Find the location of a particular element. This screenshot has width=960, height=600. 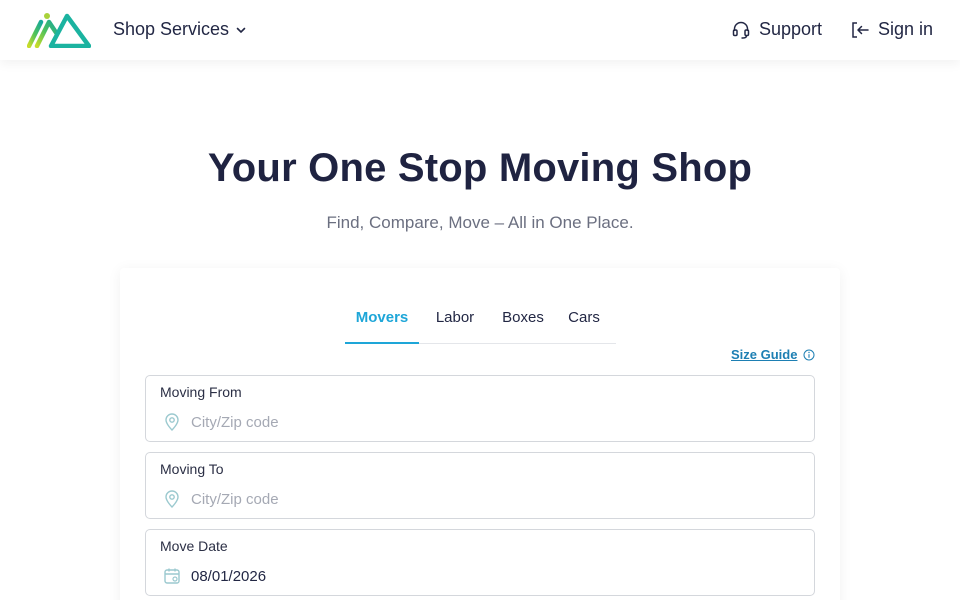

support-link: Support is located at coordinates (776, 29).